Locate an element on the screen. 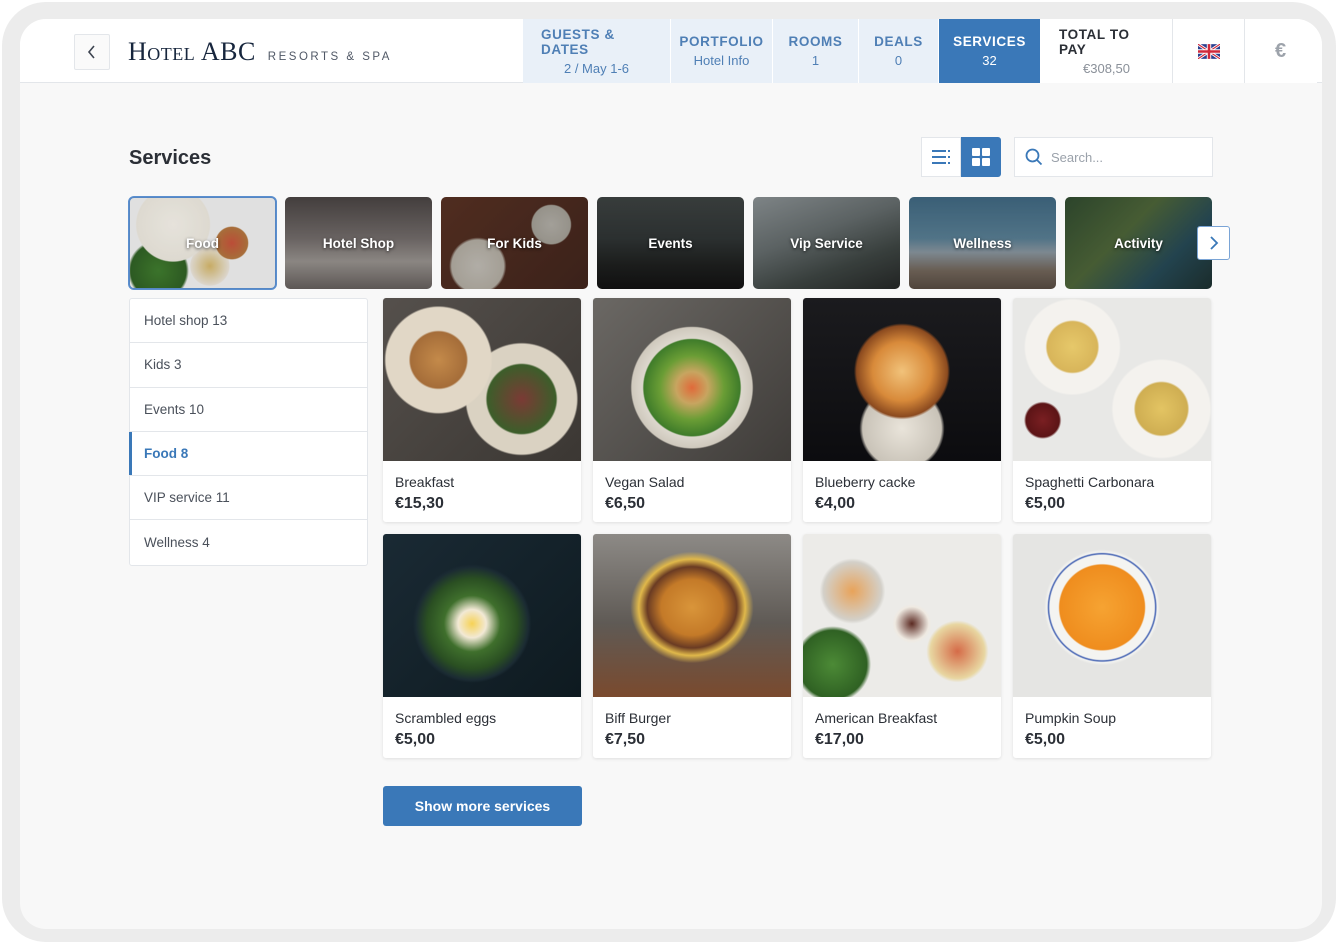 The image size is (1338, 944). service-name: Vegan Salad is located at coordinates (645, 482).